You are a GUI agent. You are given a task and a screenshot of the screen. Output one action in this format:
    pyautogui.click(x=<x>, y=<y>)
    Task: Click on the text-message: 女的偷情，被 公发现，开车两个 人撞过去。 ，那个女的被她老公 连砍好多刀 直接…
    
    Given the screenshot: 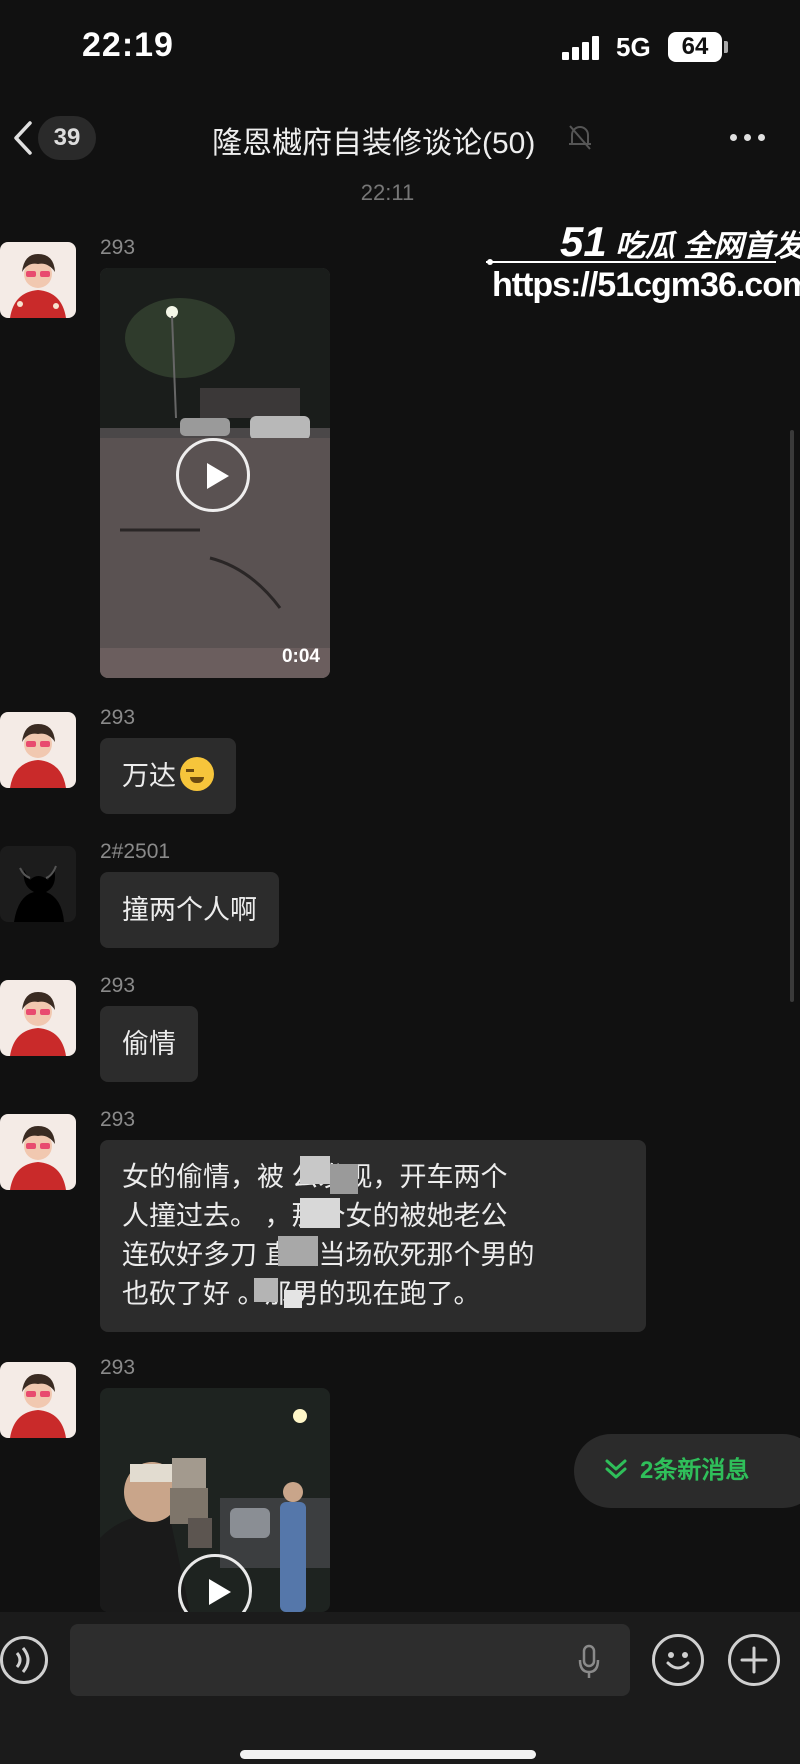 What is the action you would take?
    pyautogui.click(x=373, y=1236)
    